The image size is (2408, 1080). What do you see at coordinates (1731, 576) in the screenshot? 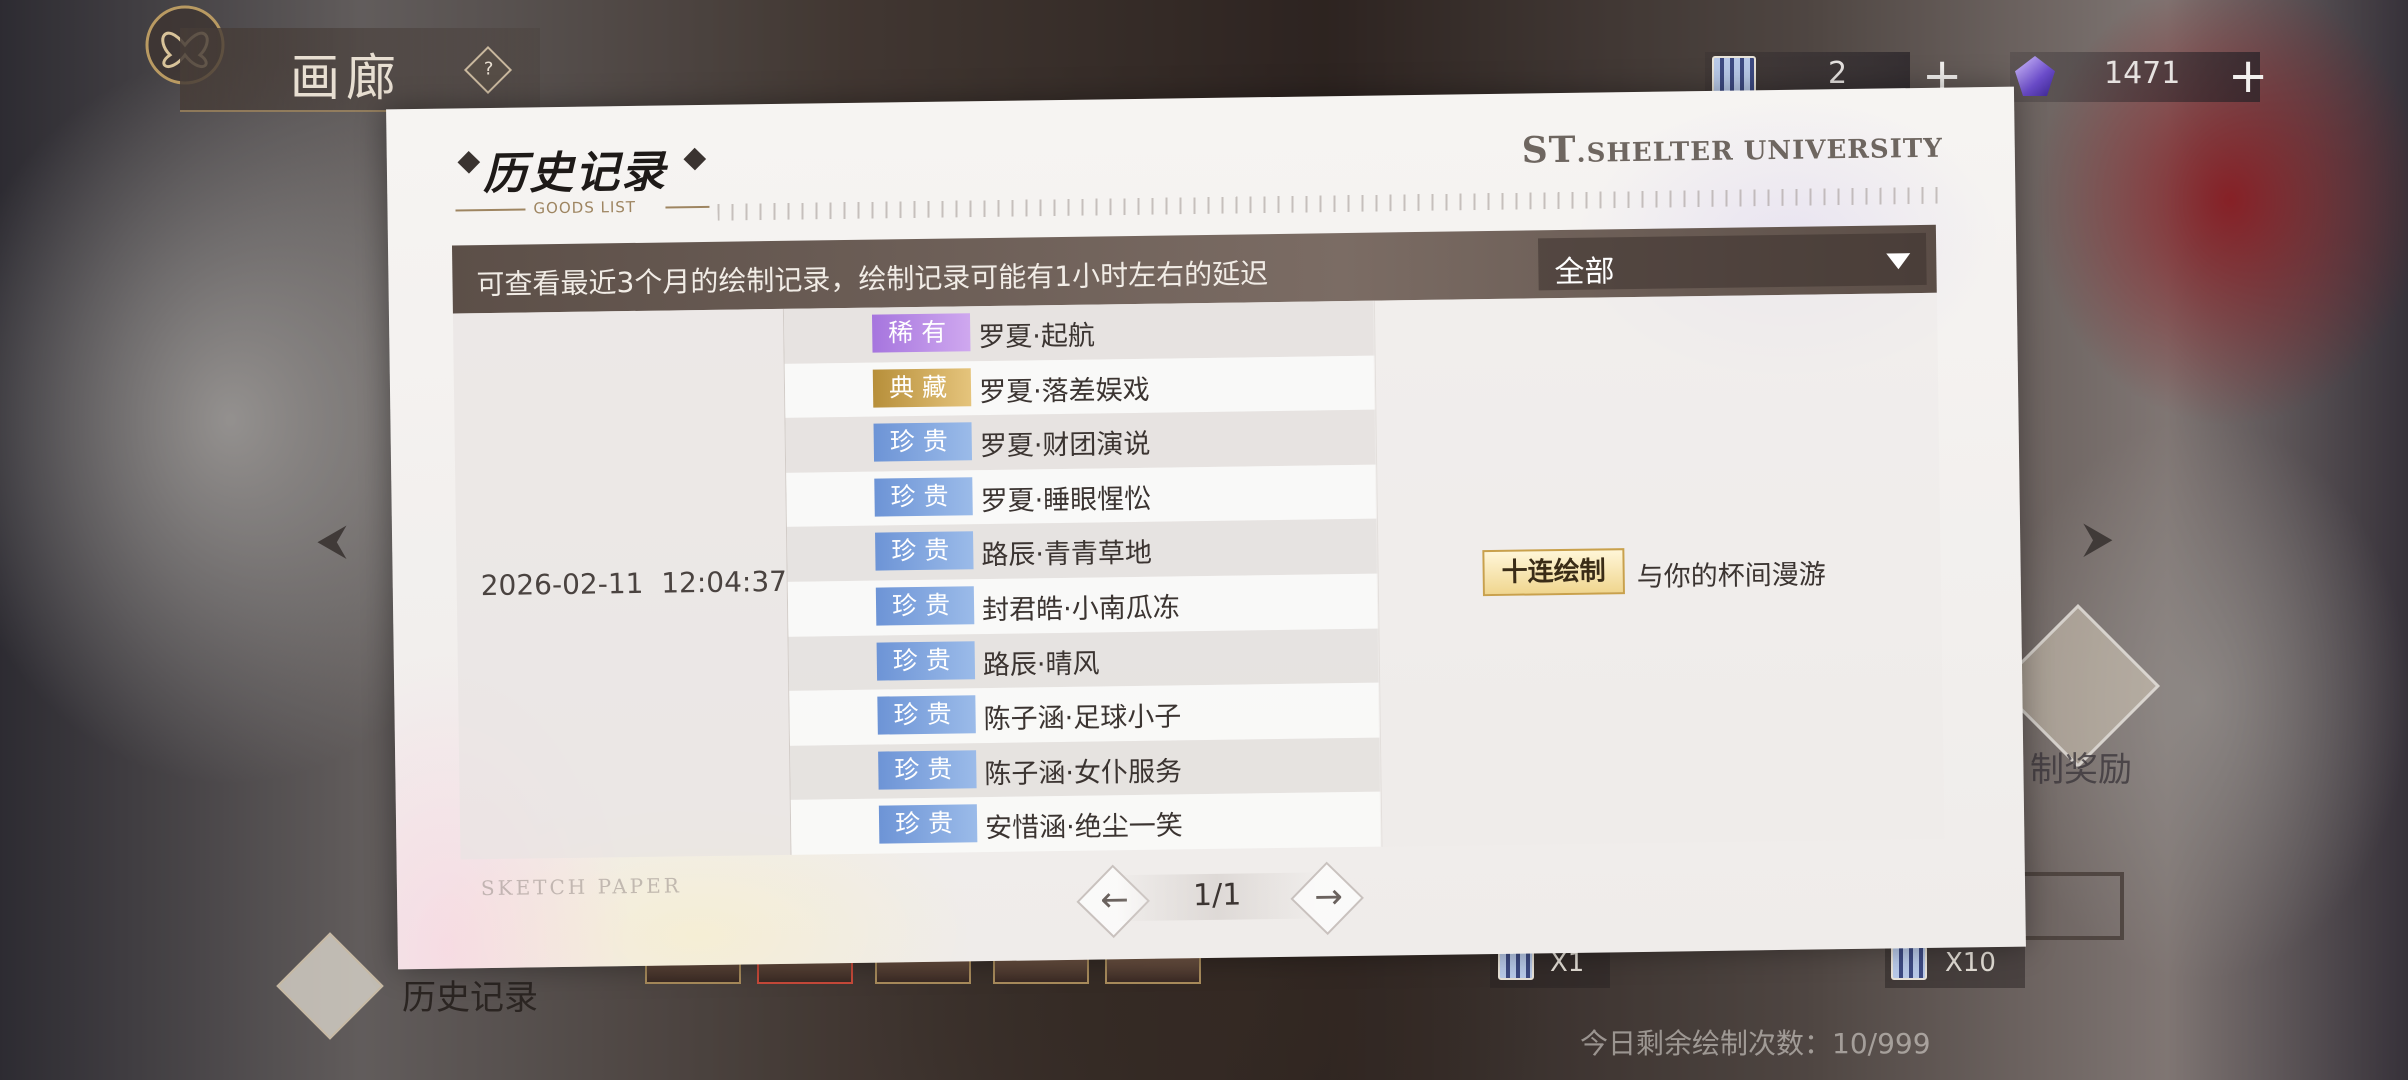
I see `pool-name: 与你的杯间漫游` at bounding box center [1731, 576].